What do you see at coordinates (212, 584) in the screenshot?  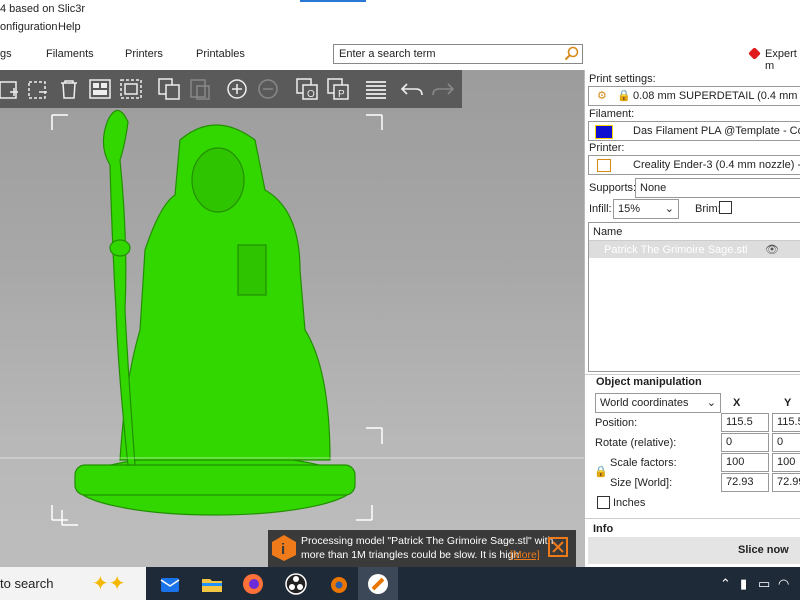 I see `file-explorer-icon` at bounding box center [212, 584].